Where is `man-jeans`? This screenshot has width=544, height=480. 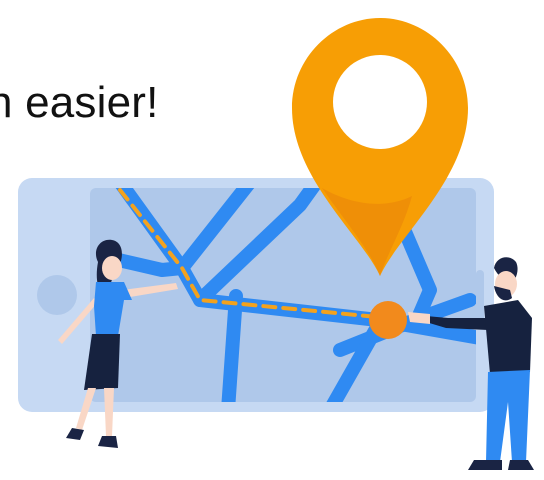
man-jeans is located at coordinates (508, 416).